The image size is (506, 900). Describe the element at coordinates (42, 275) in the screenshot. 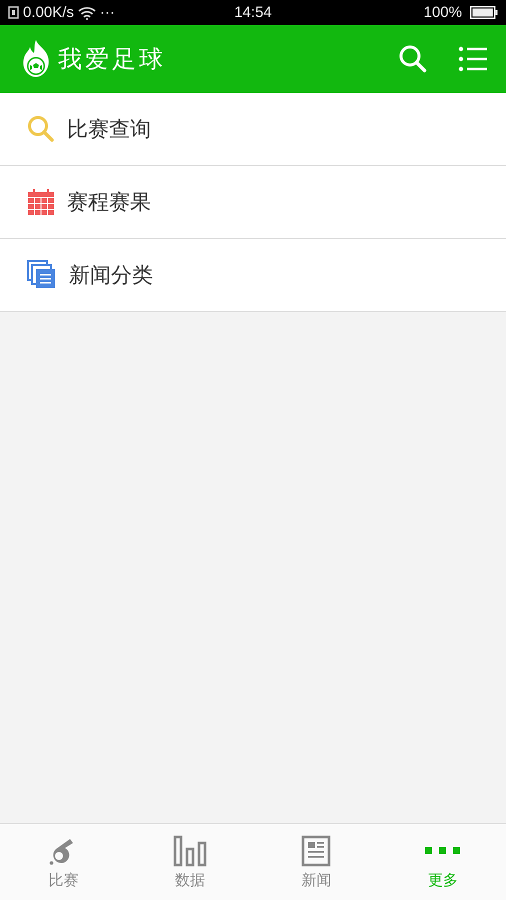

I see `documents-icon` at that location.